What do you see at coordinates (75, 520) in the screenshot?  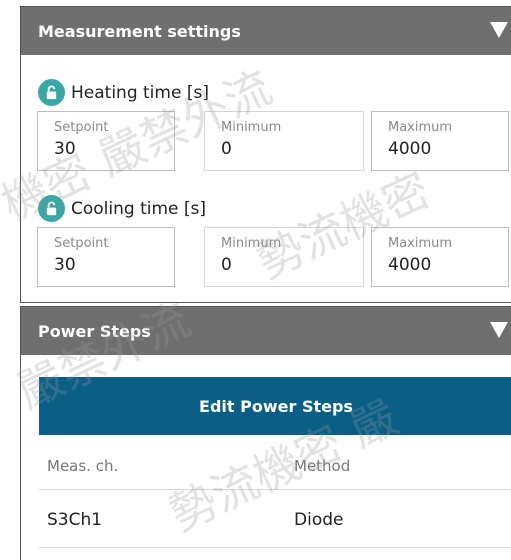 I see `cell-meas-ch: S3Ch1` at bounding box center [75, 520].